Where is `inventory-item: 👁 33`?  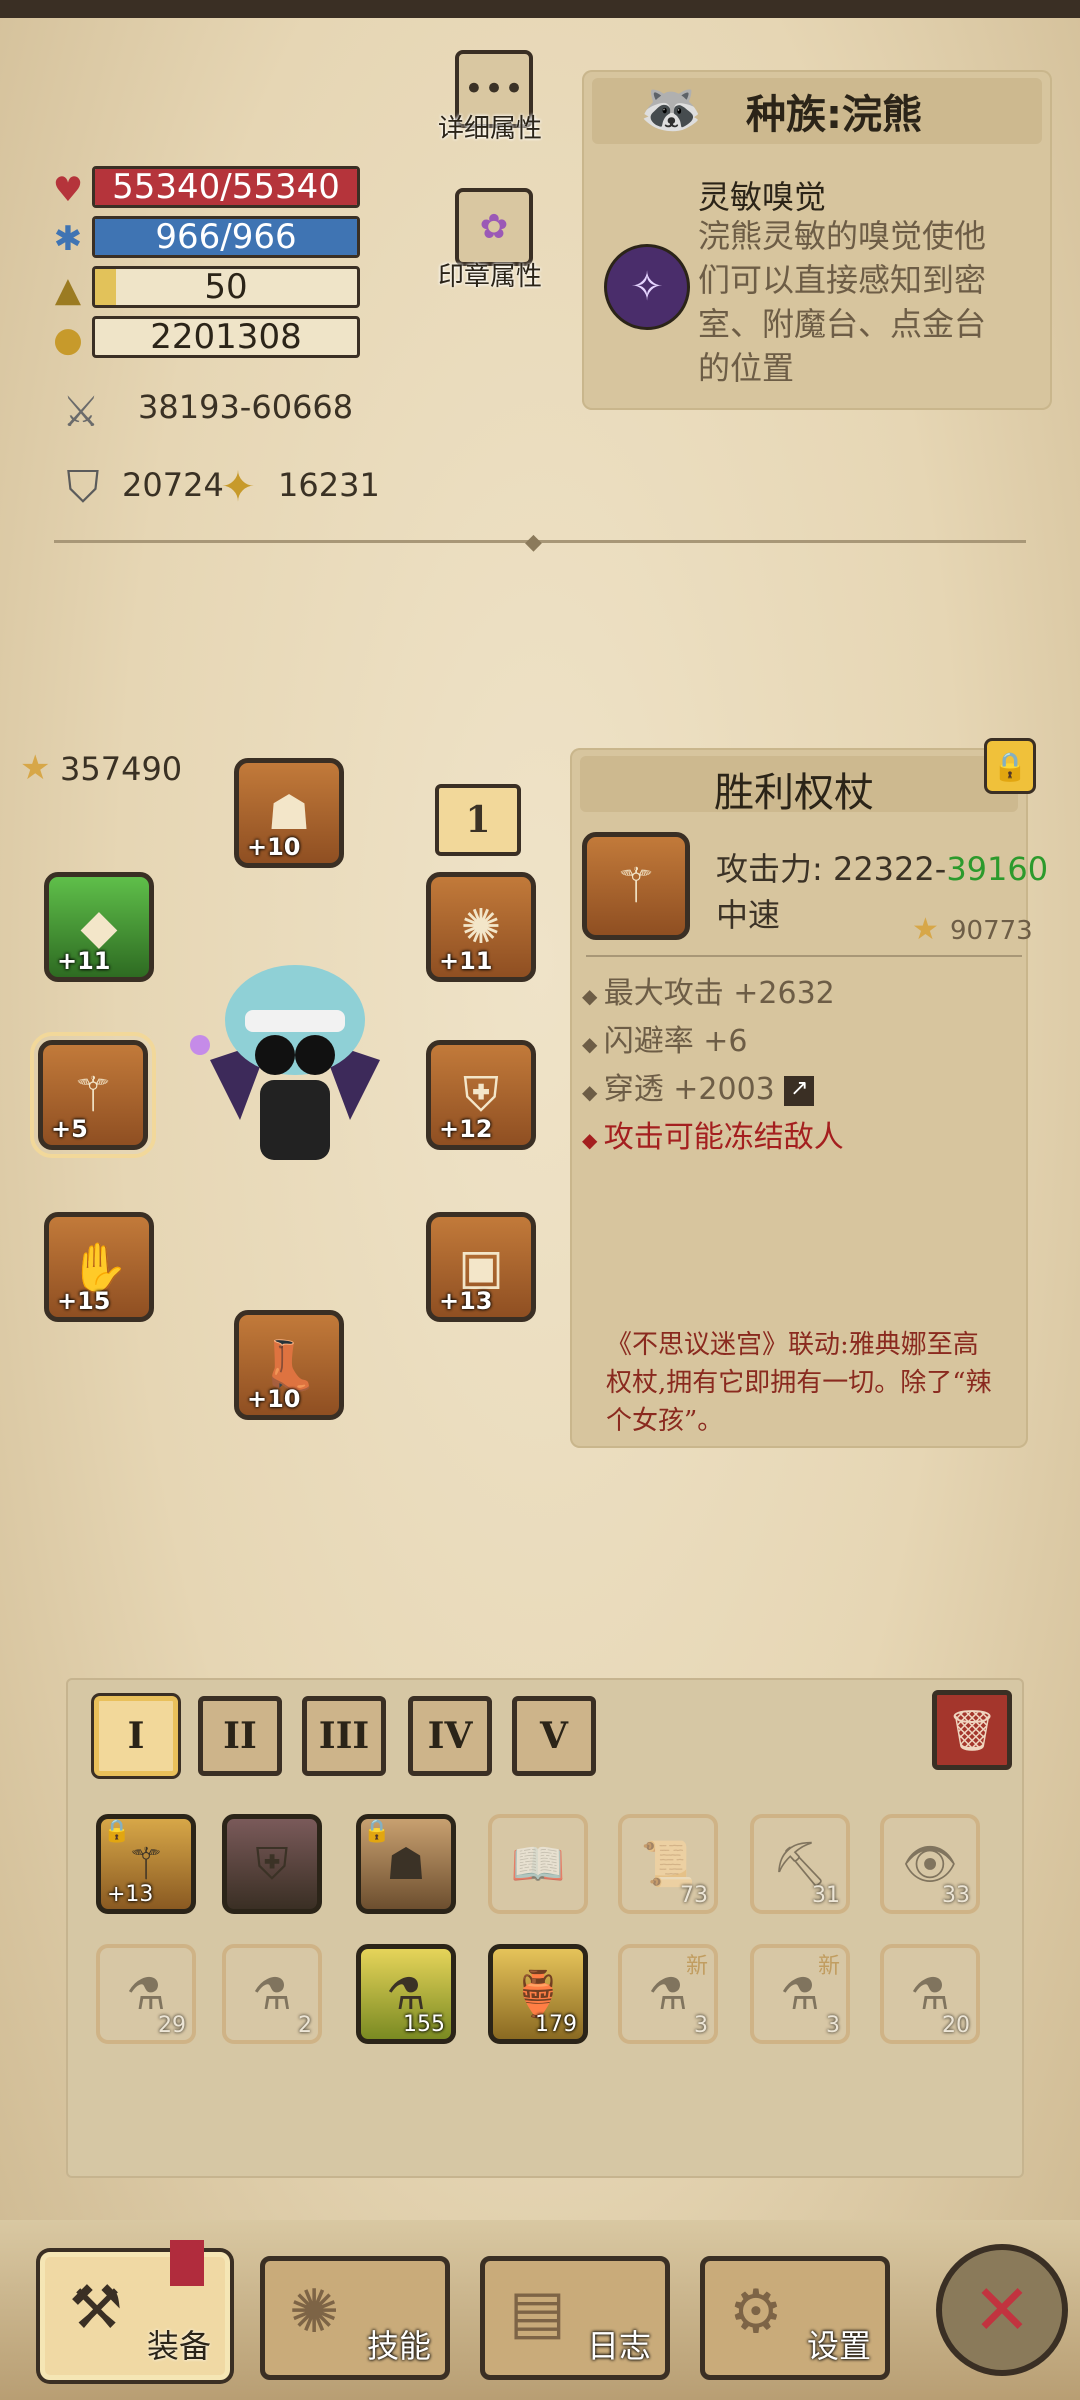 inventory-item: 👁 33 is located at coordinates (930, 1864).